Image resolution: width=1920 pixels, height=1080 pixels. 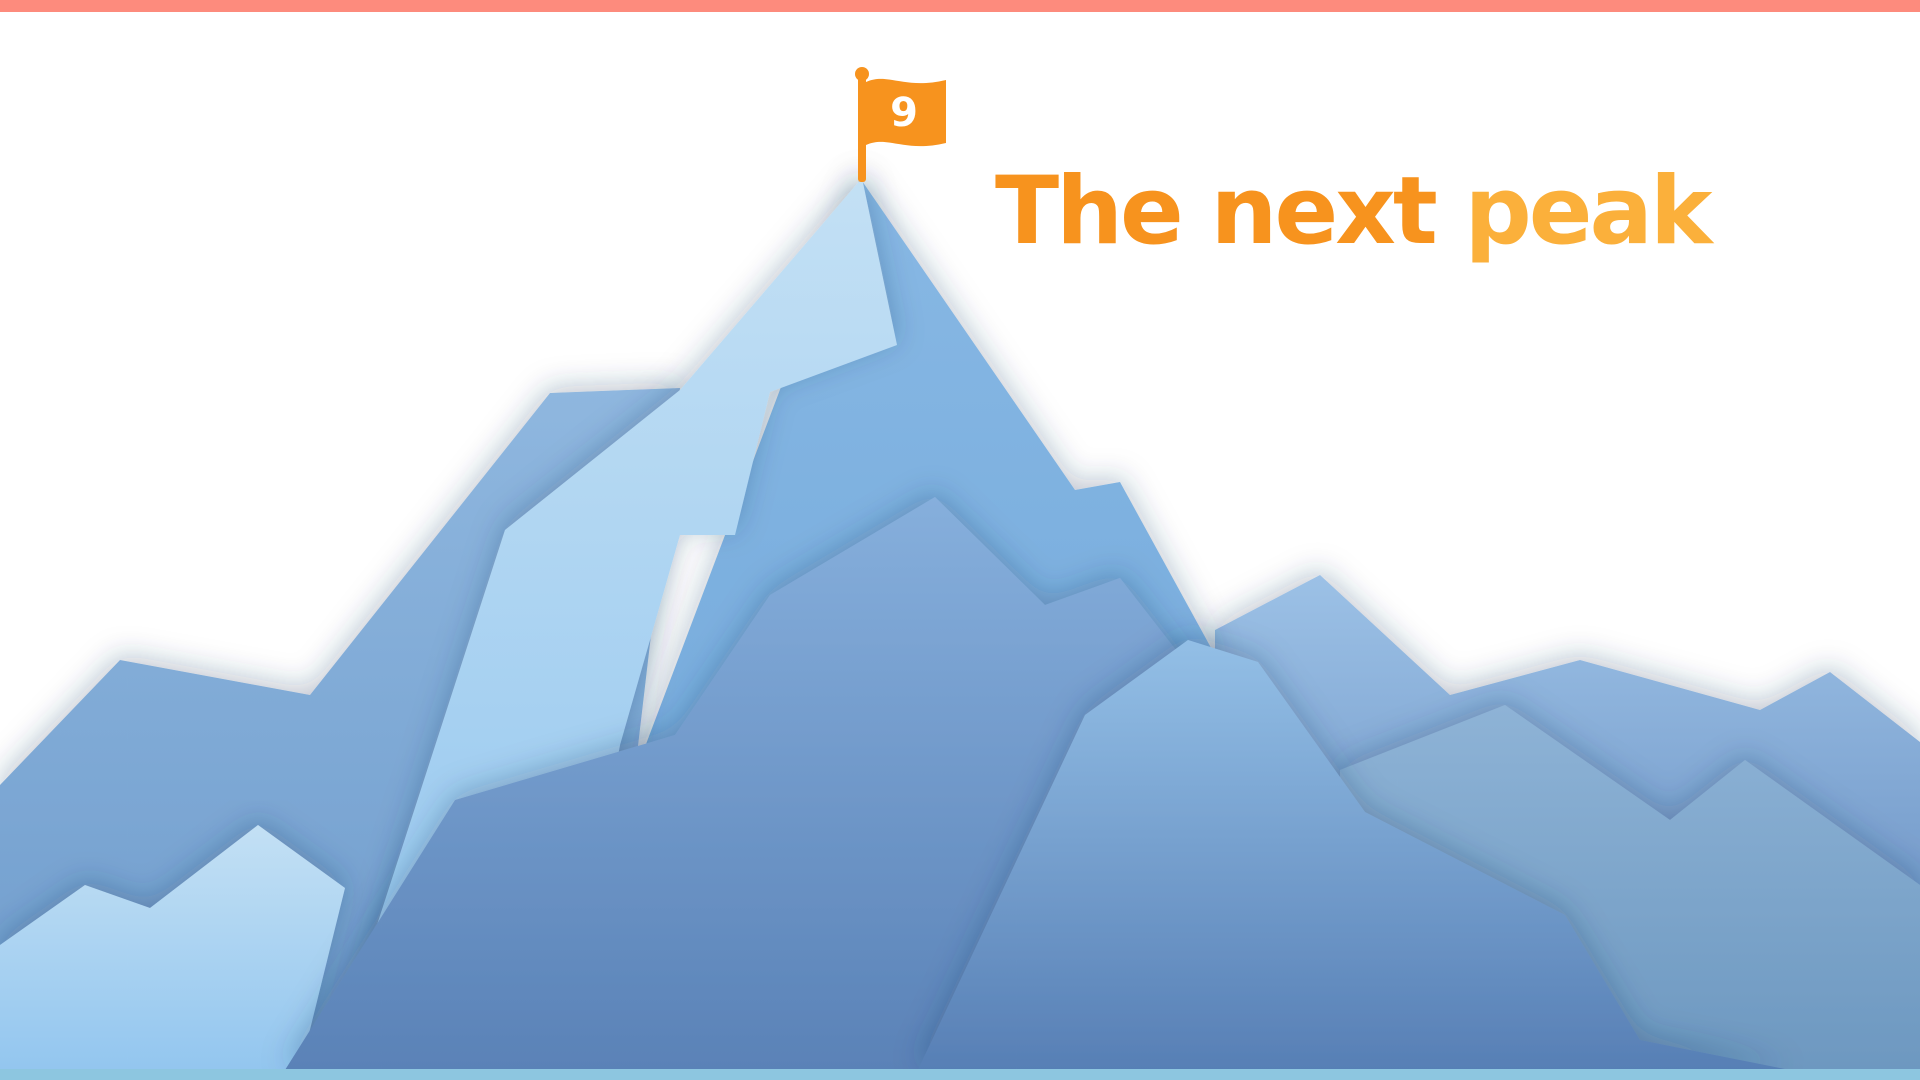 I want to click on bottom-accent-stripe, so click(x=960, y=1074).